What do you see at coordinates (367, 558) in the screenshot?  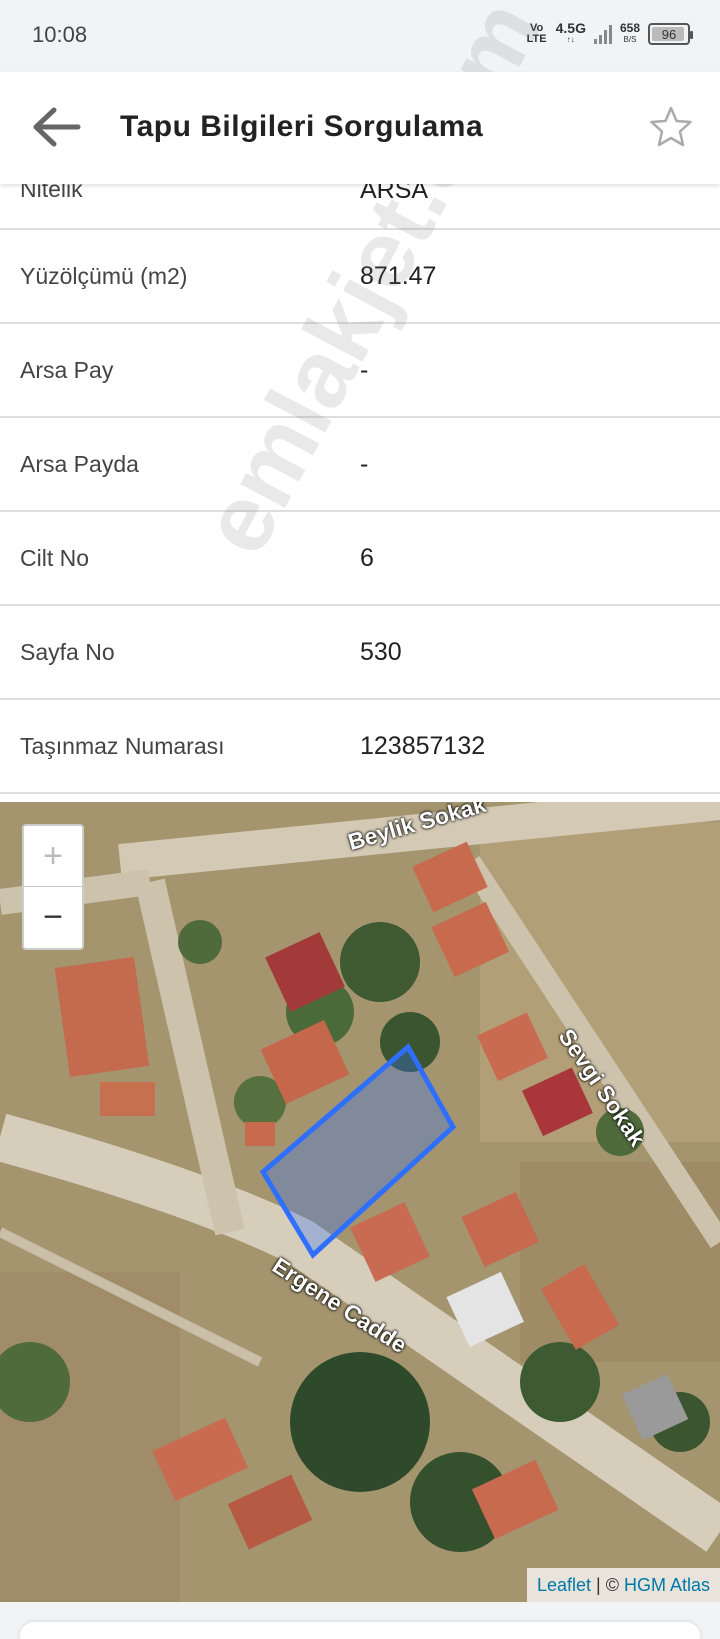 I see `row-value: 6` at bounding box center [367, 558].